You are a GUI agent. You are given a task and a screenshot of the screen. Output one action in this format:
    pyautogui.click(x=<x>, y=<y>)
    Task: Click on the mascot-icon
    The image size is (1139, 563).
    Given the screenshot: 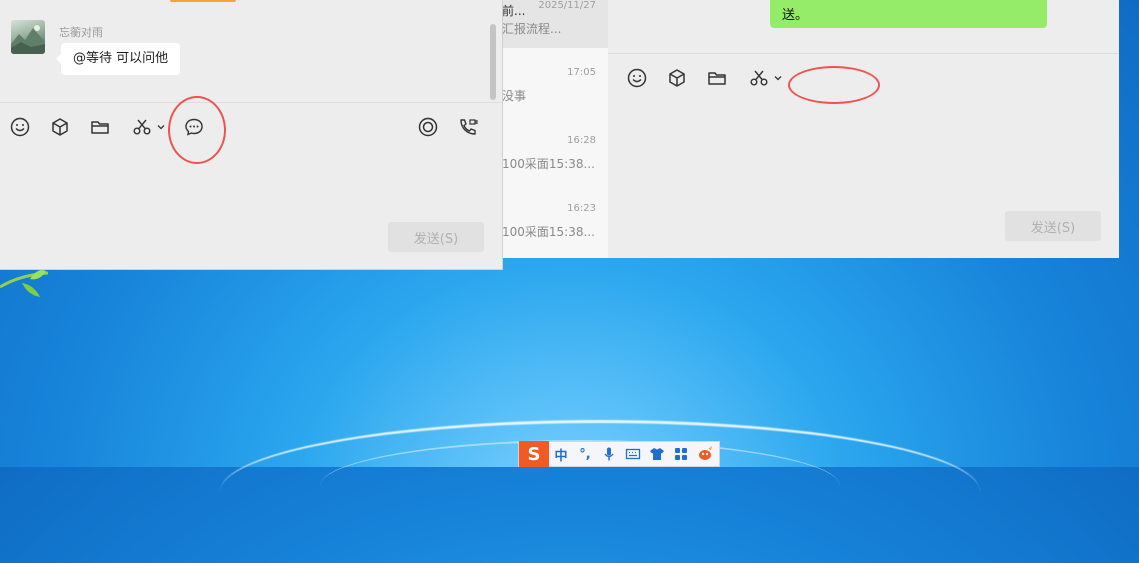 What is the action you would take?
    pyautogui.click(x=705, y=453)
    